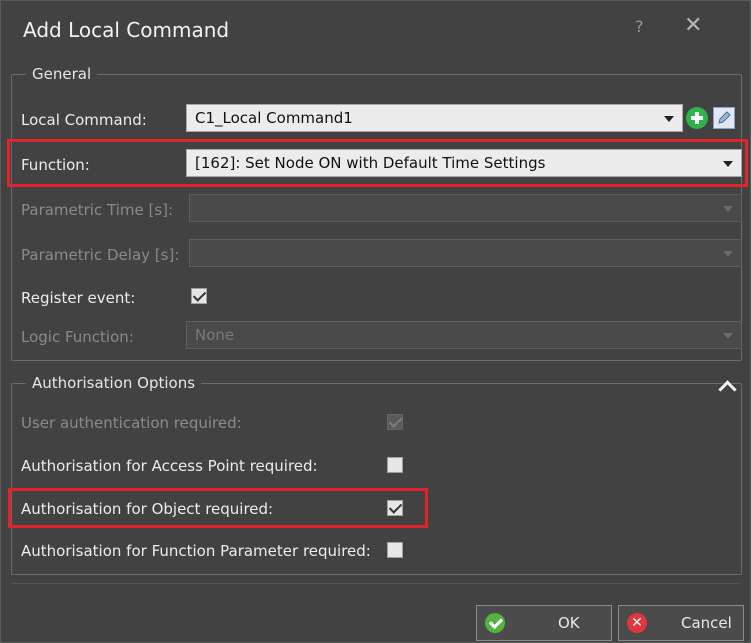 The height and width of the screenshot is (643, 751). What do you see at coordinates (639, 26) in the screenshot?
I see `help-icon: ?` at bounding box center [639, 26].